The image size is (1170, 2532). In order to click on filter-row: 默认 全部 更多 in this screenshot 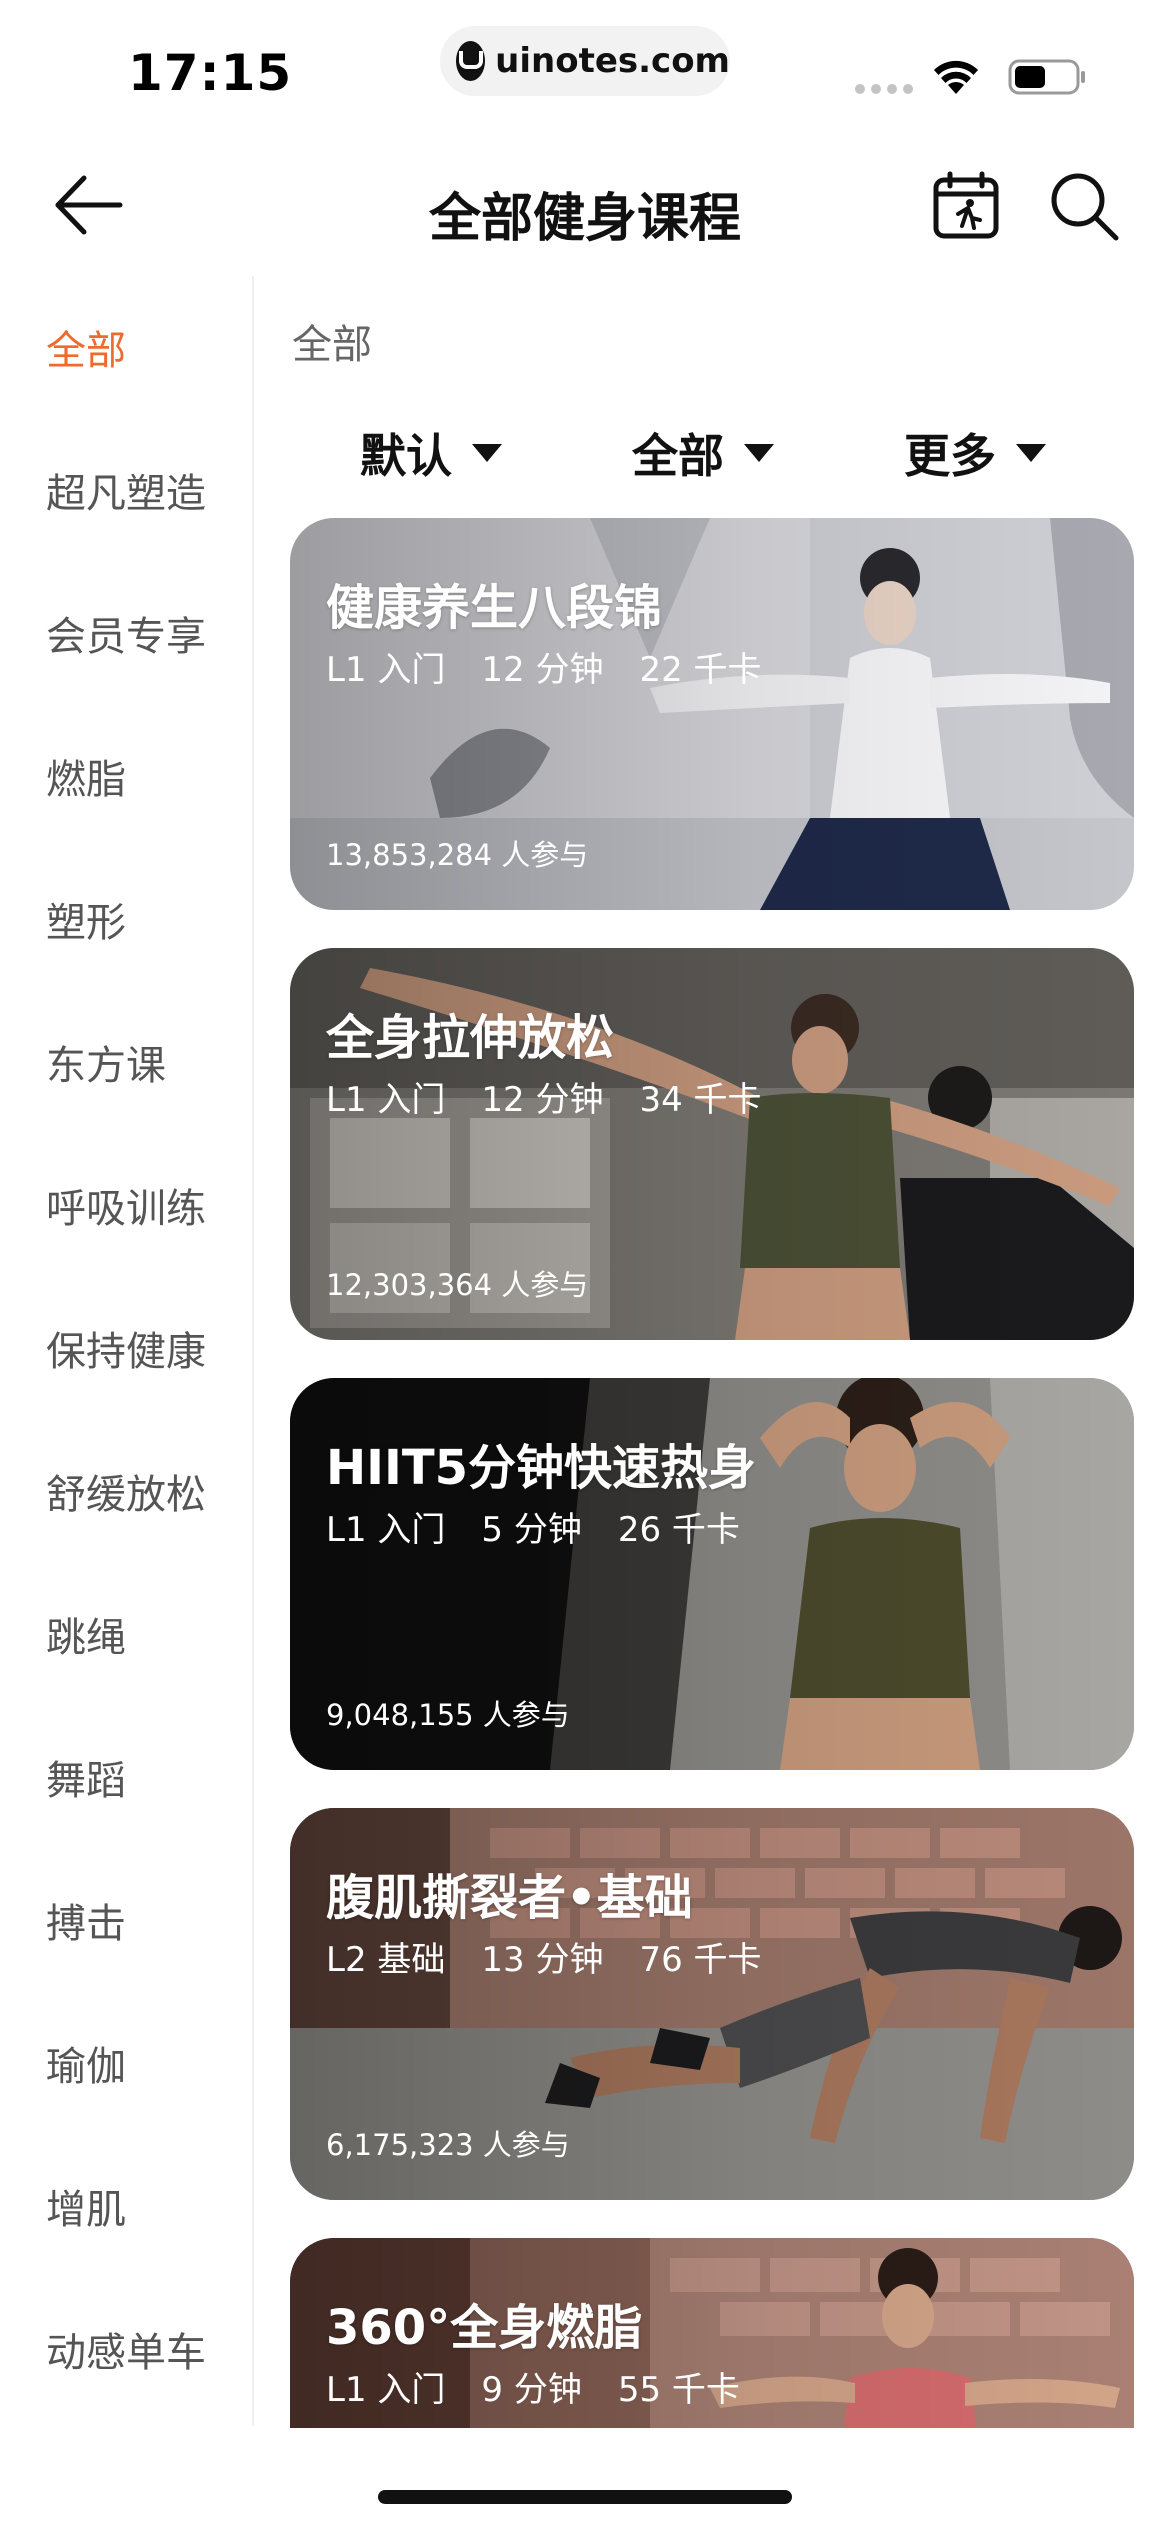, I will do `click(712, 460)`.